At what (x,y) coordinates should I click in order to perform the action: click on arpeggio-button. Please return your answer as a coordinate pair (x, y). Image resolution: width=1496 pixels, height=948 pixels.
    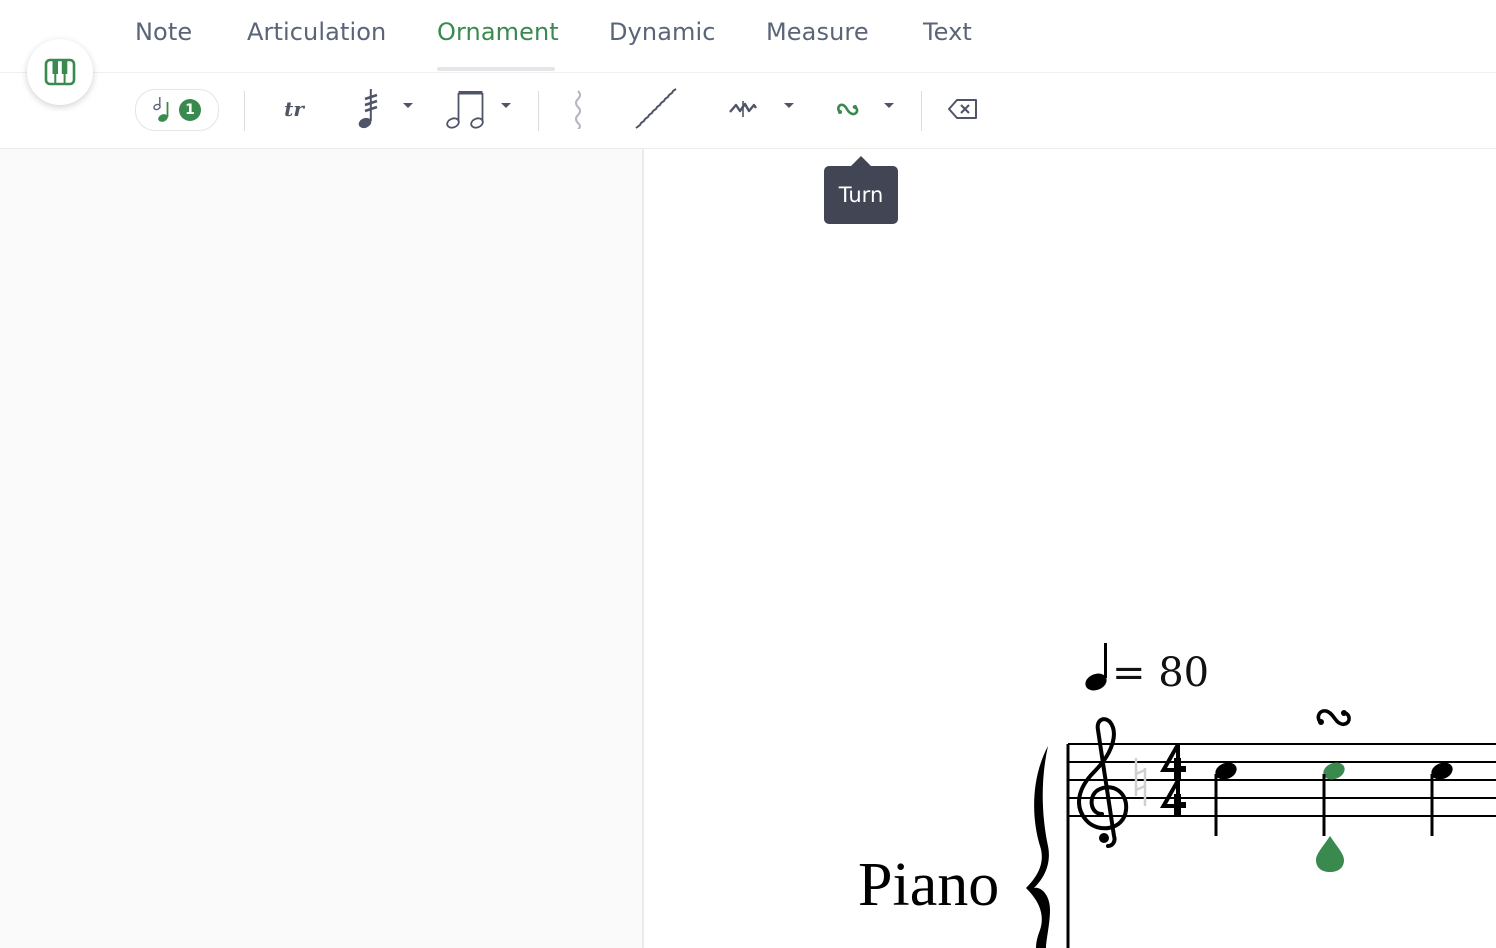
    Looking at the image, I should click on (578, 109).